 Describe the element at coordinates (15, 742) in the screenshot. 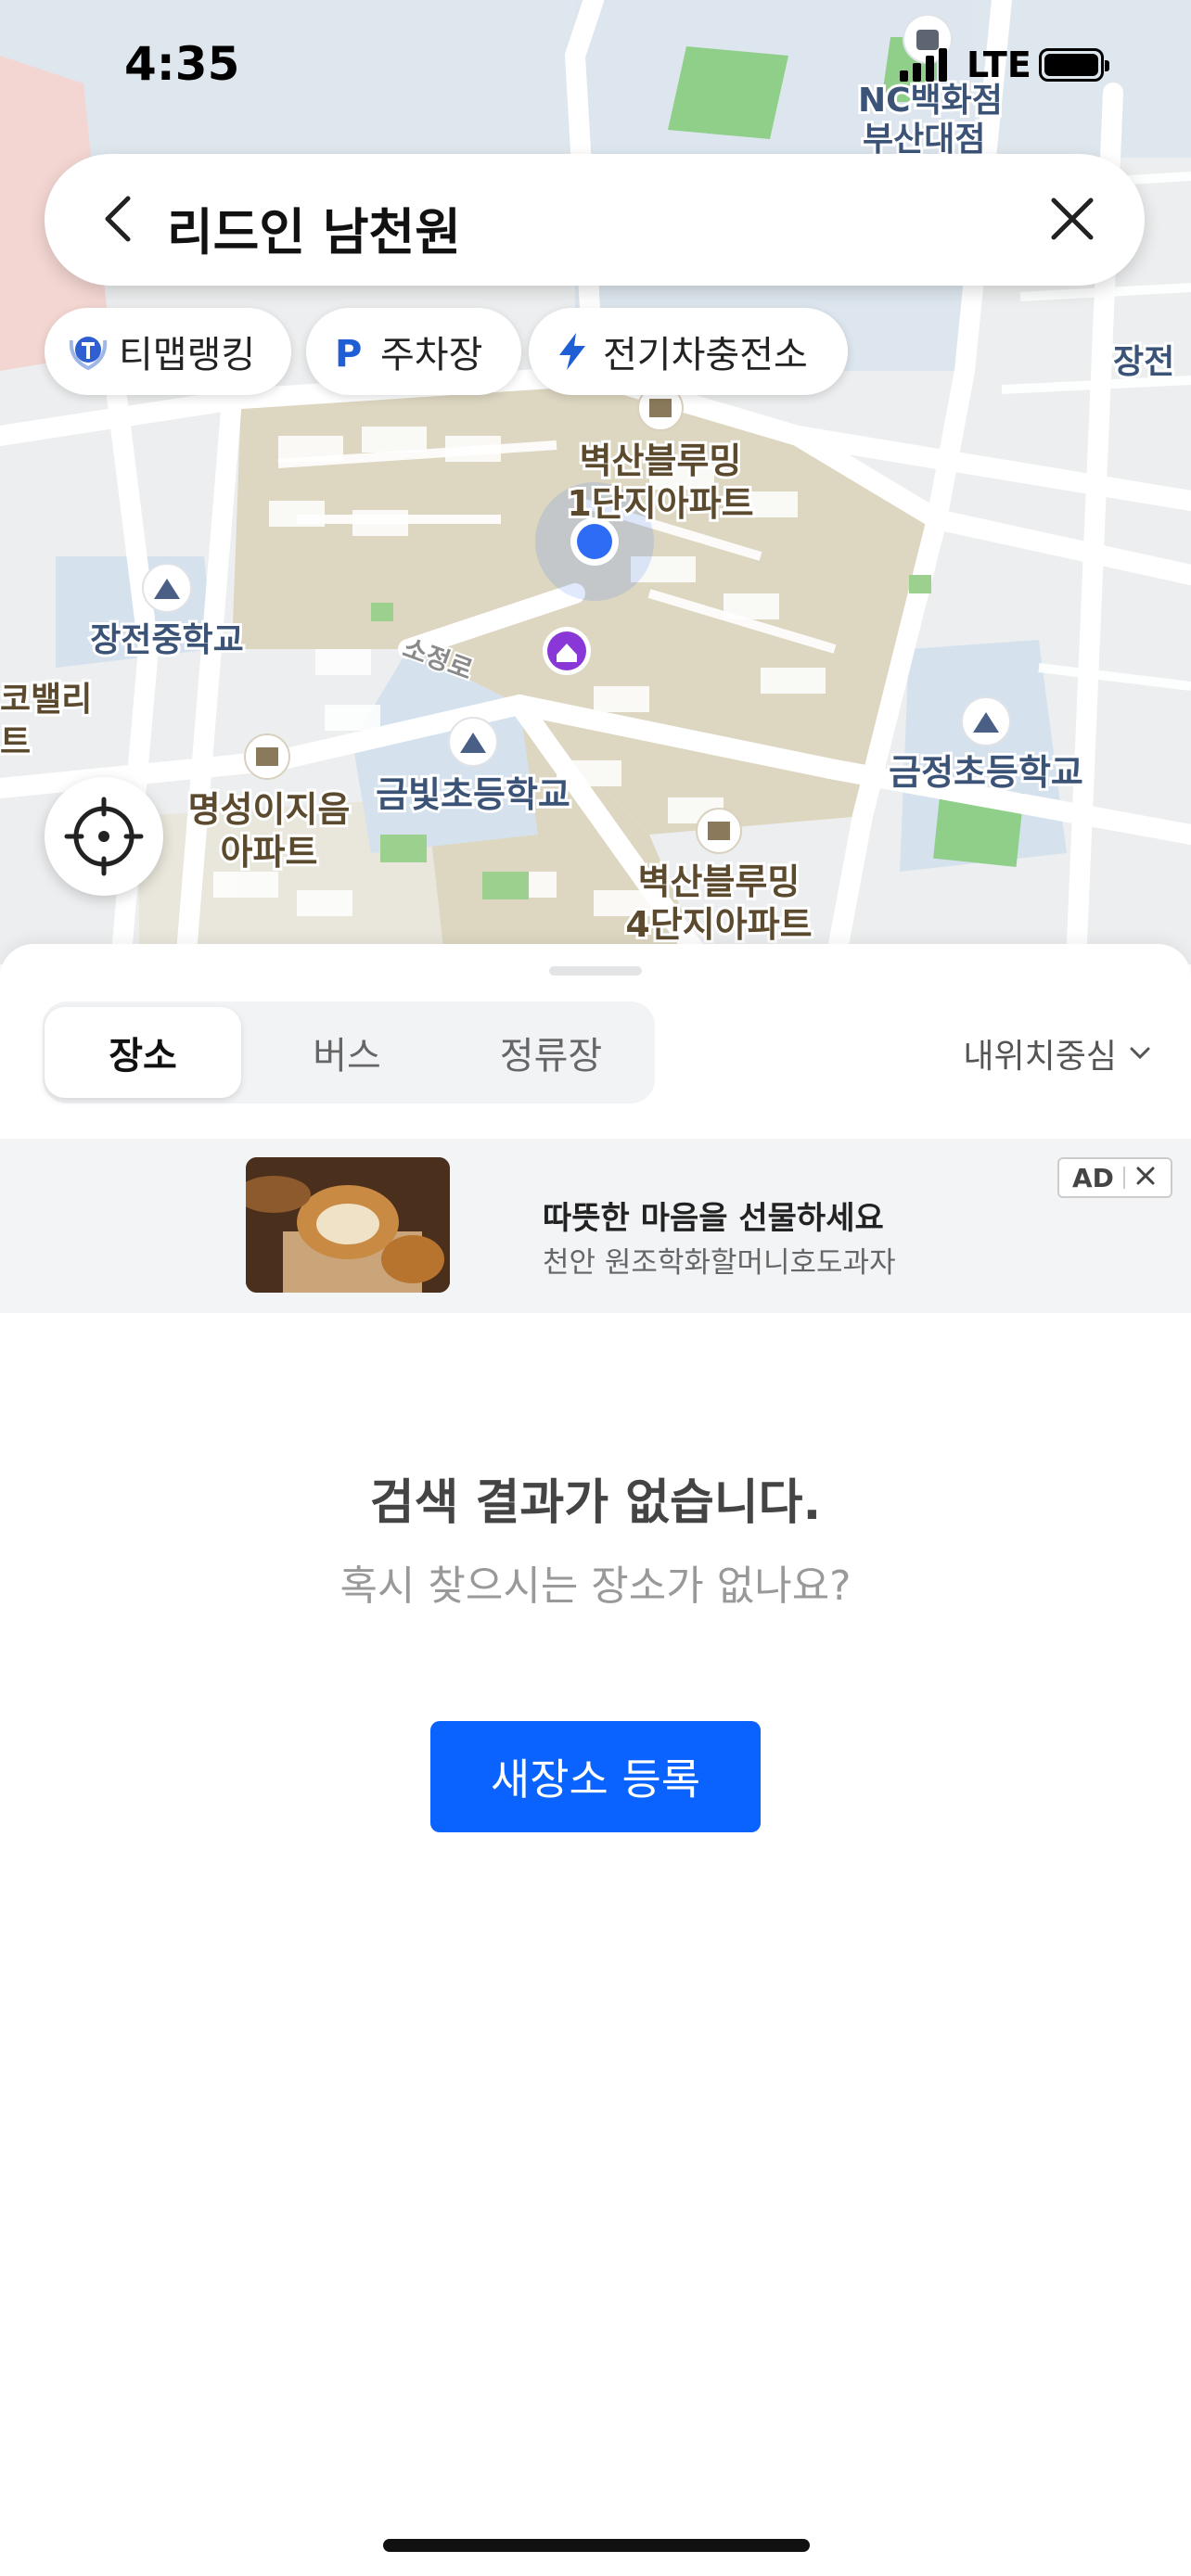

I see `svg-text: 트` at that location.